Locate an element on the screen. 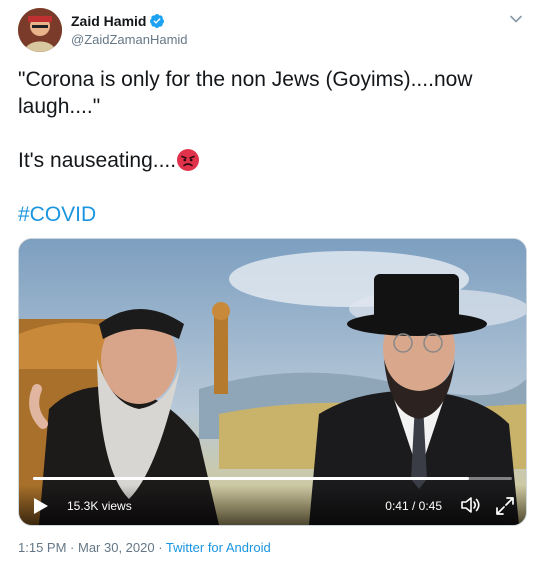  angry-face-icon is located at coordinates (188, 160).